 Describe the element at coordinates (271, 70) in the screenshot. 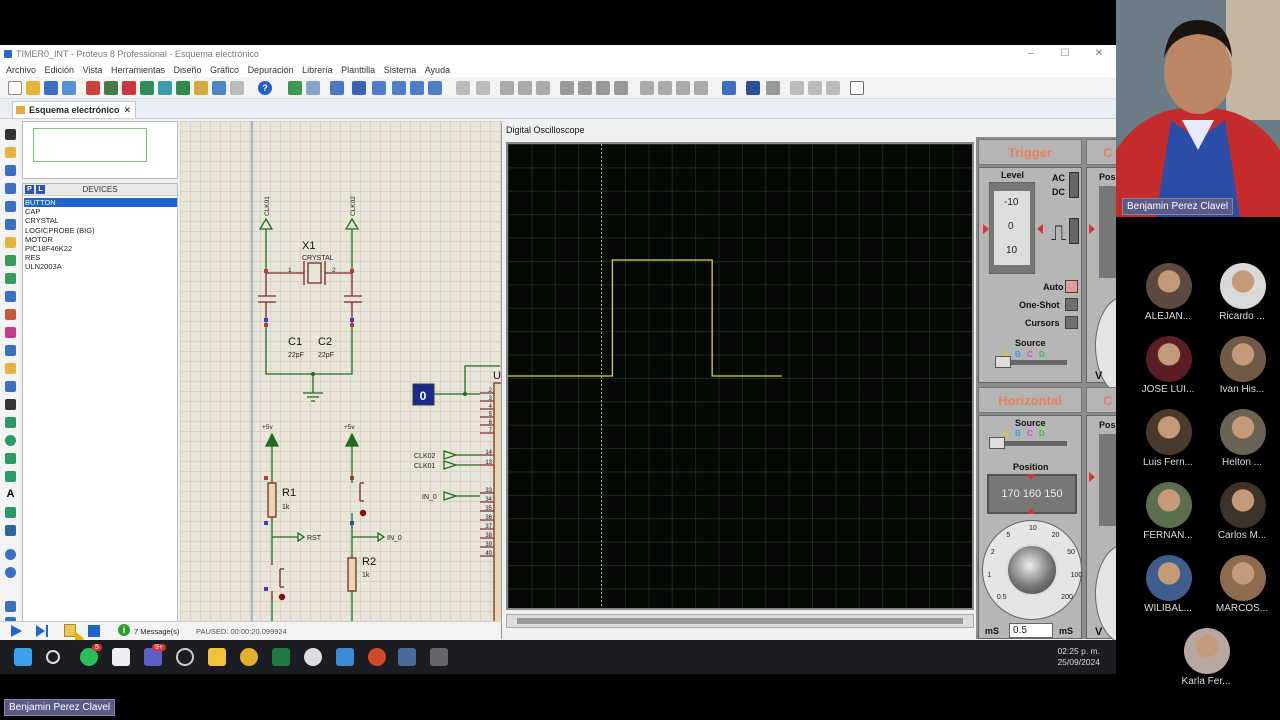

I see `menu-depuracion: Depuración` at that location.